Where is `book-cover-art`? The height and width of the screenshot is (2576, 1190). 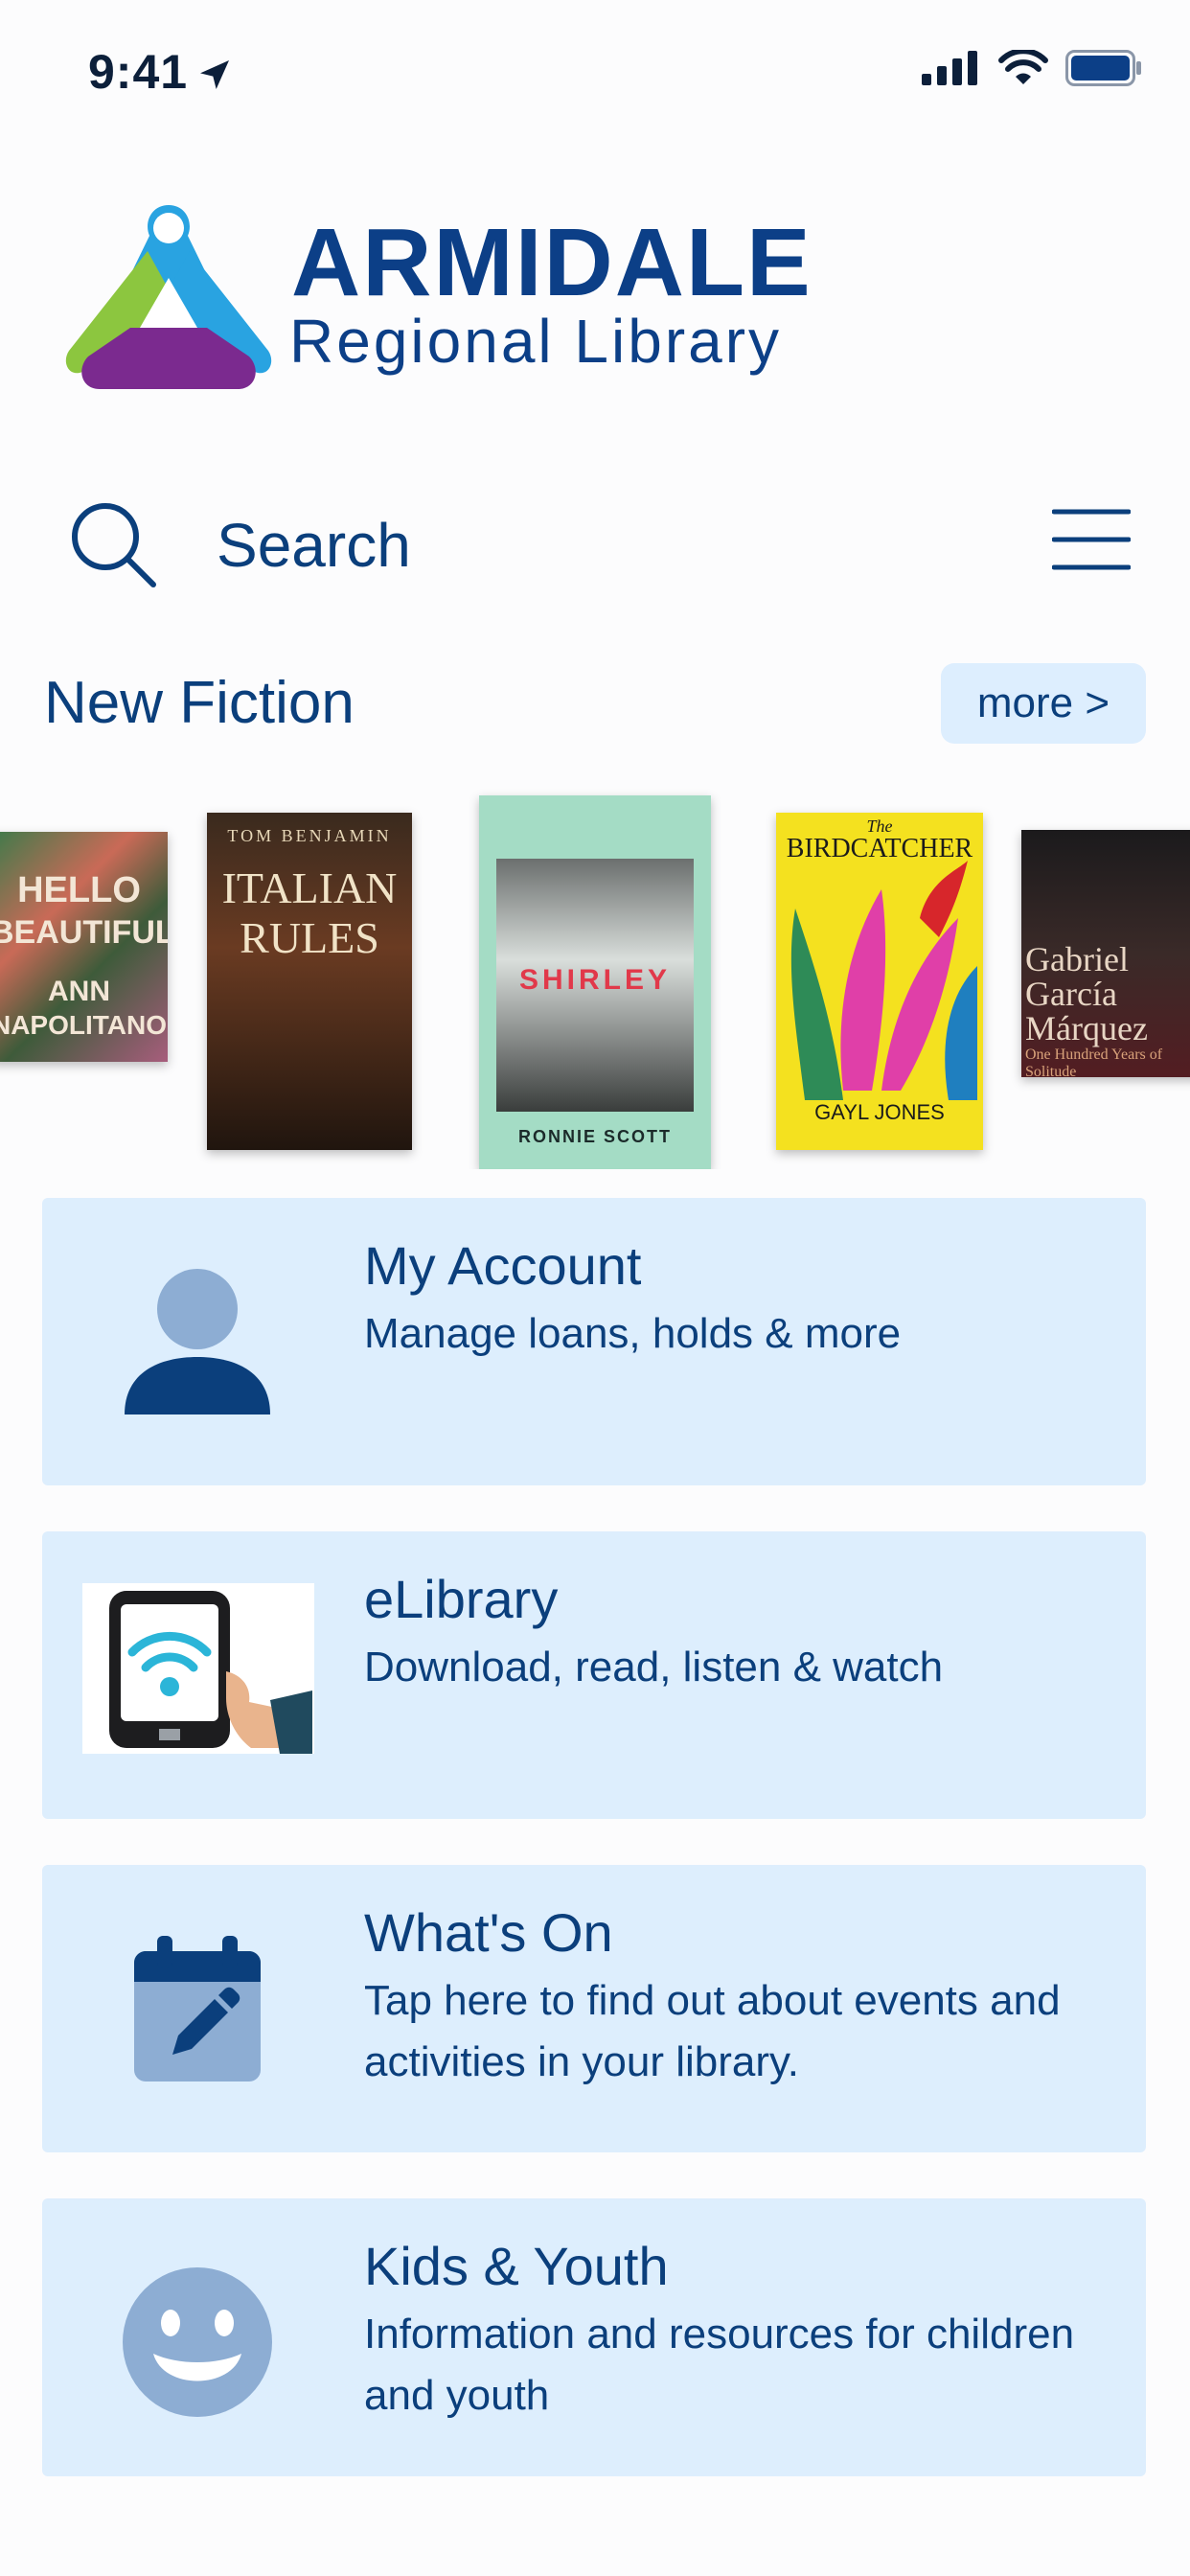
book-cover-art is located at coordinates (884, 980).